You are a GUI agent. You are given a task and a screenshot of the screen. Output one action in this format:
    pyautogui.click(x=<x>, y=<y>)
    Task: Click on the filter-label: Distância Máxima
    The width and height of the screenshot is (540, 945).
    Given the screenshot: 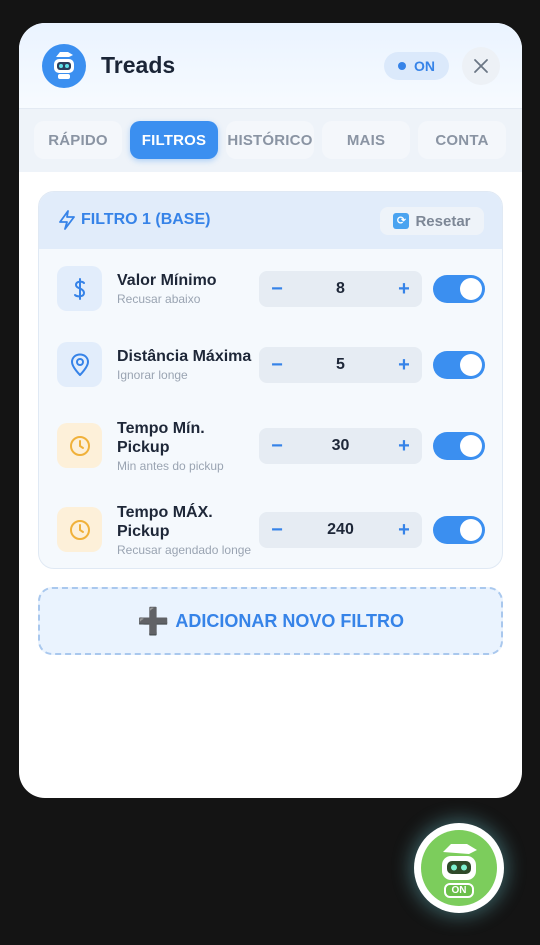 What is the action you would take?
    pyautogui.click(x=184, y=356)
    